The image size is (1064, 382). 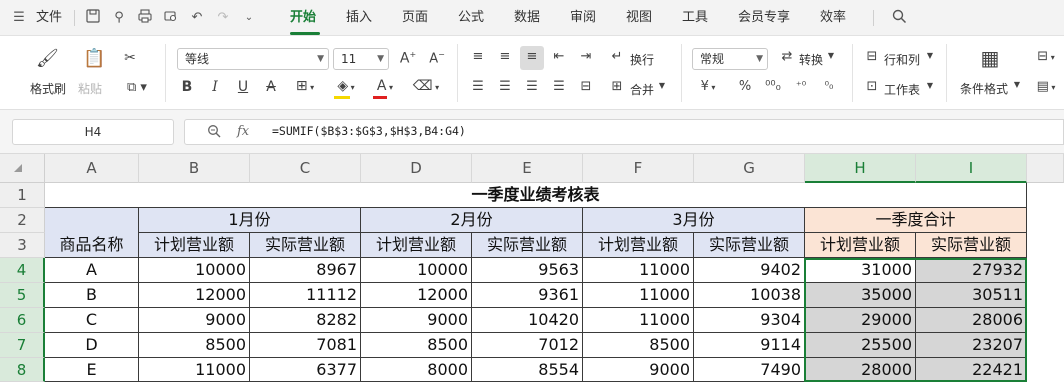 I want to click on cell-d8: 8000, so click(x=416, y=370).